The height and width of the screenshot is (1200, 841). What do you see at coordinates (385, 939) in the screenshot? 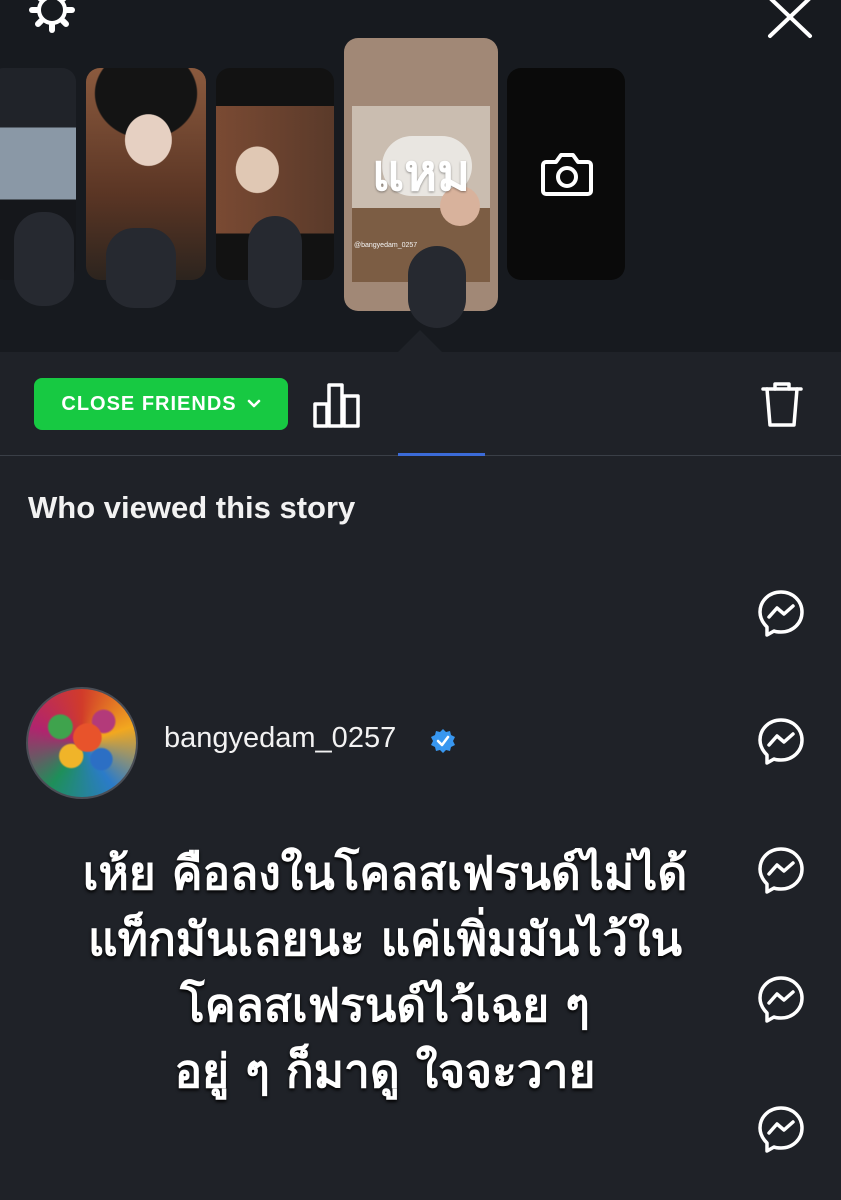
I see `caption-line: แท็กมันเลยนะ แค่เพิ่มมันไว้ใน` at bounding box center [385, 939].